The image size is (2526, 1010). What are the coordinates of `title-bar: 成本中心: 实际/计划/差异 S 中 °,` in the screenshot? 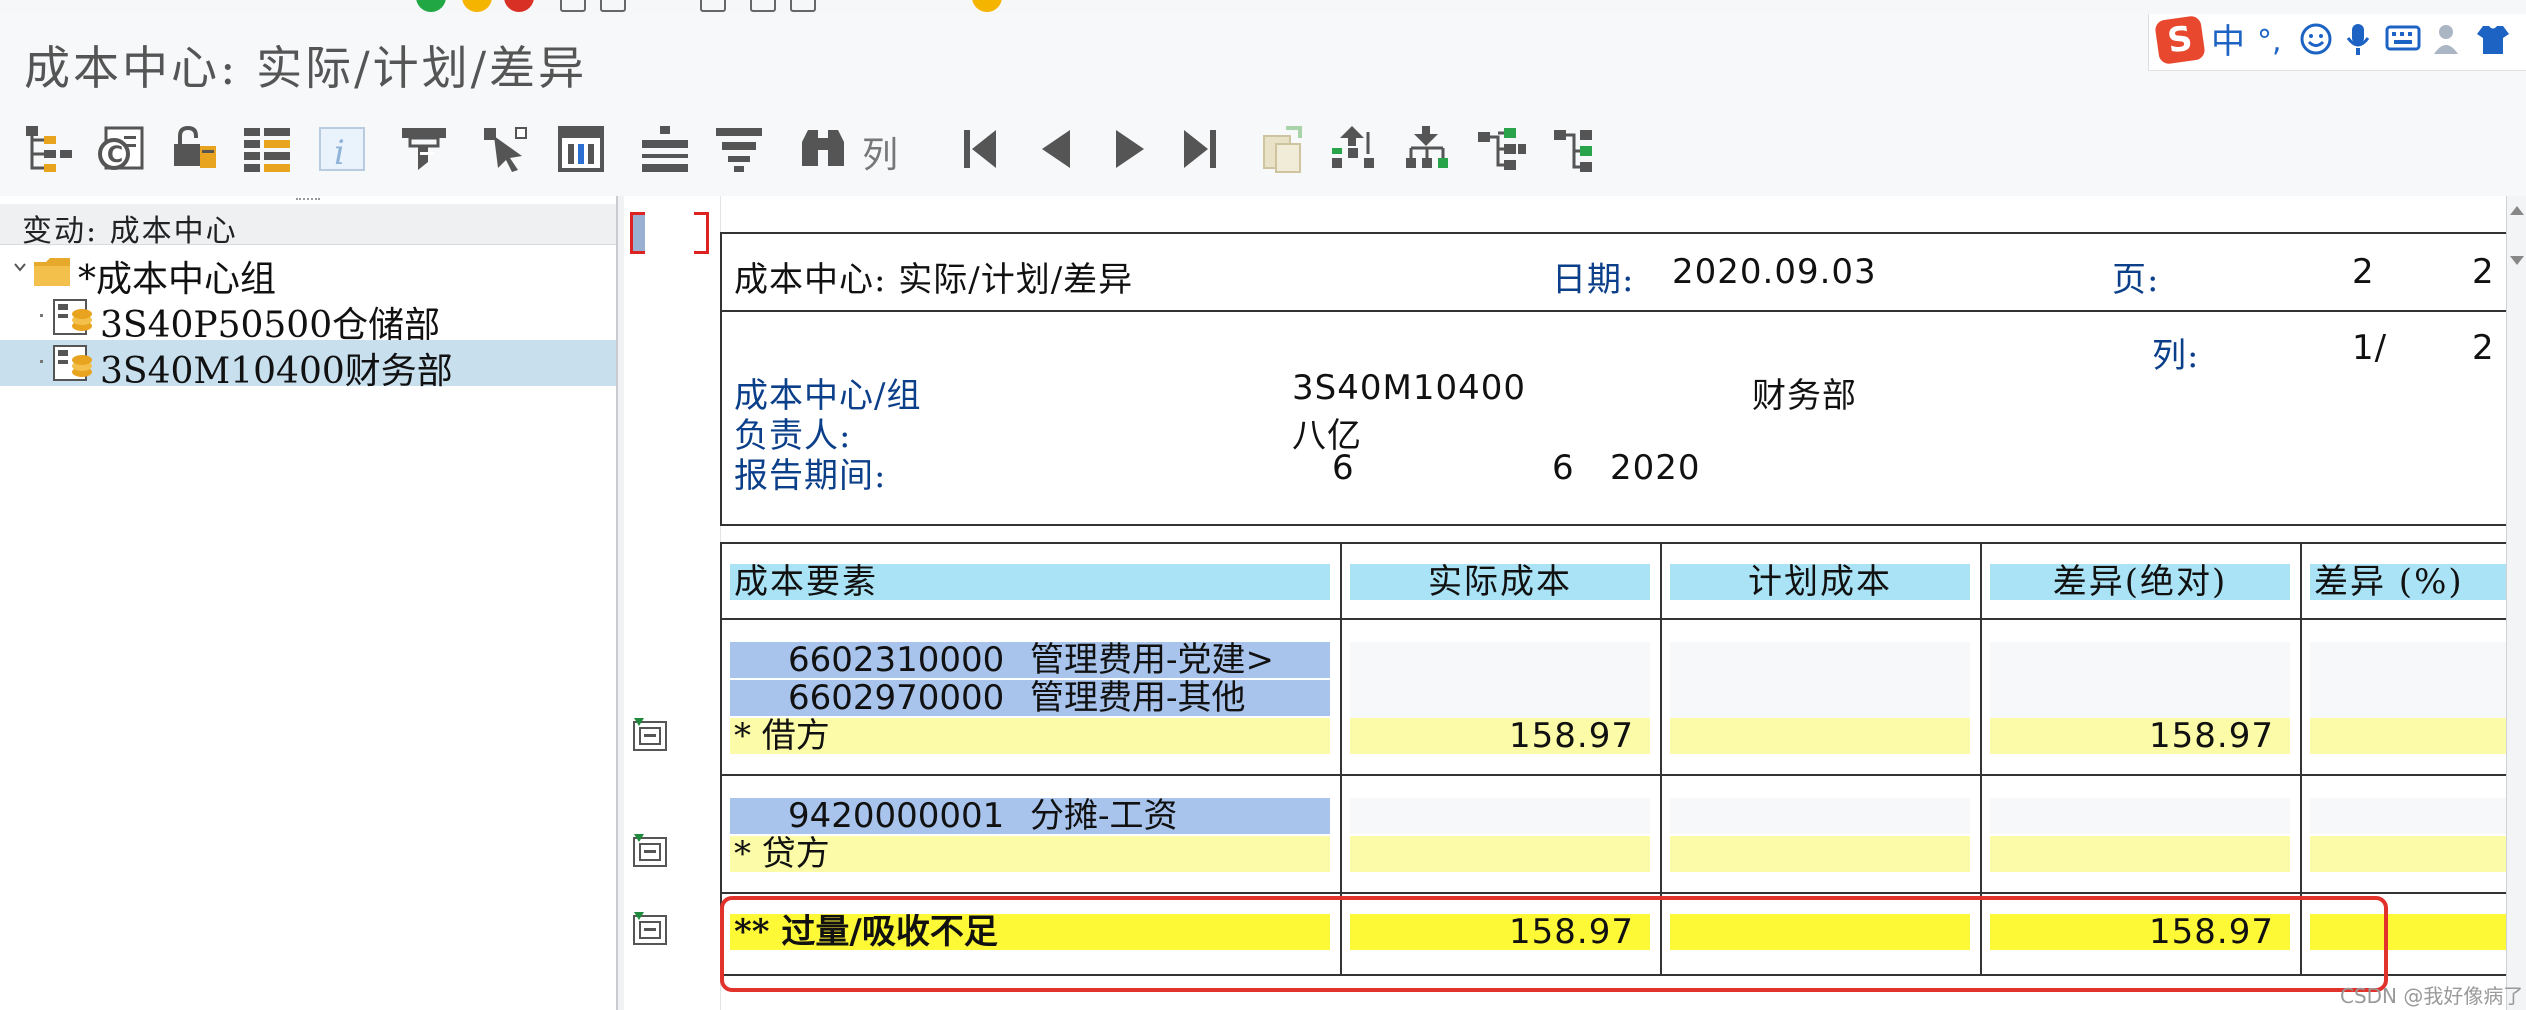 It's located at (1263, 59).